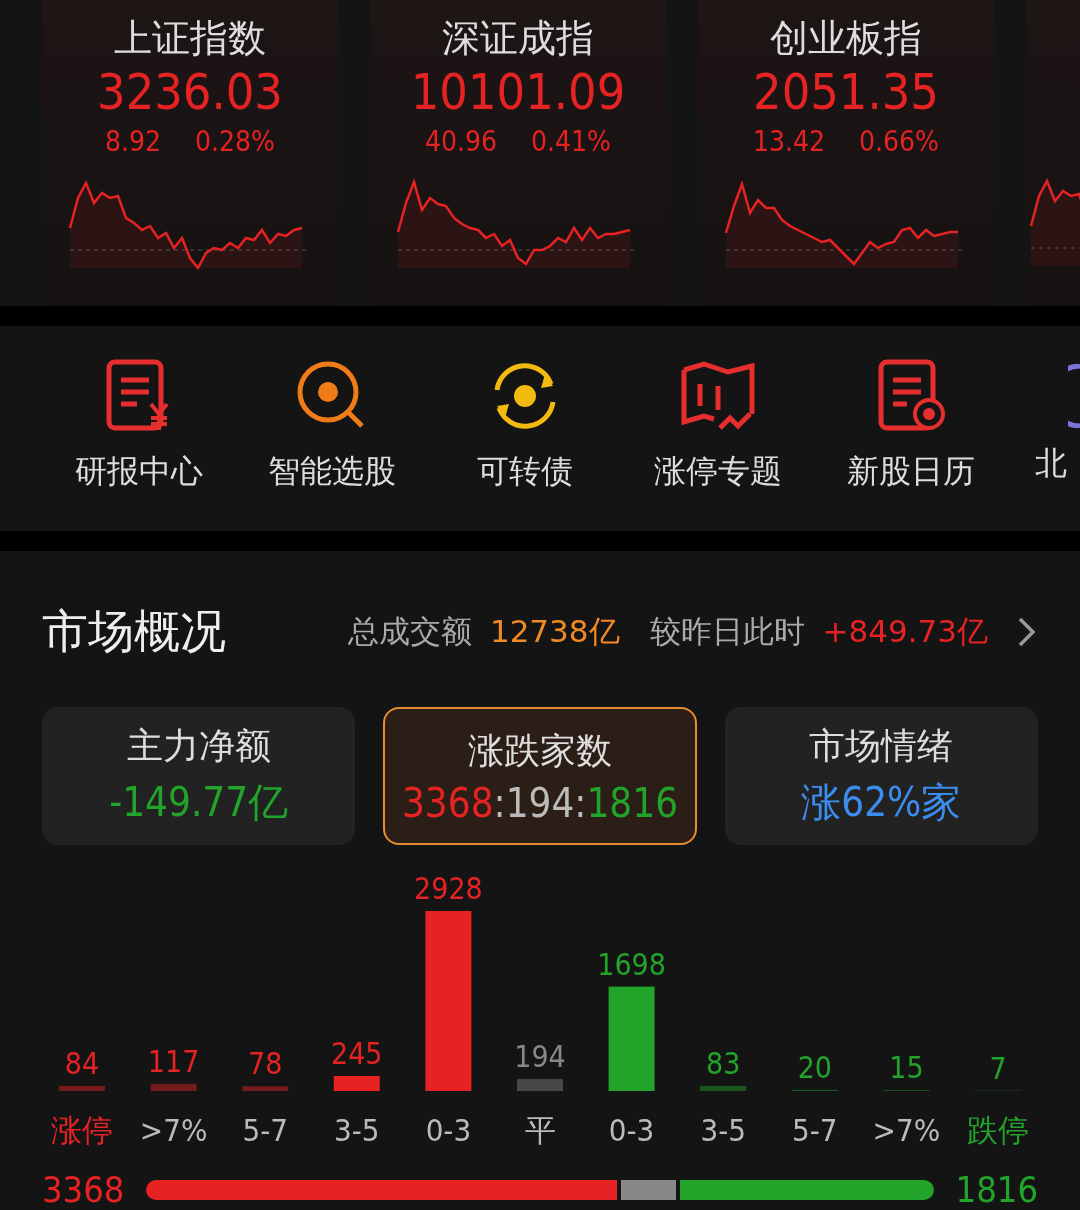 This screenshot has height=1210, width=1080. What do you see at coordinates (518, 38) in the screenshot?
I see `index-name: 深证成指` at bounding box center [518, 38].